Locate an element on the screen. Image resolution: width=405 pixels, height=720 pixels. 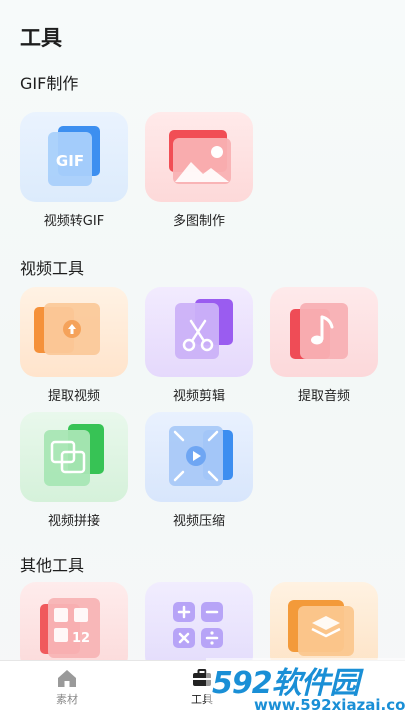
compress-icon is located at coordinates (201, 456).